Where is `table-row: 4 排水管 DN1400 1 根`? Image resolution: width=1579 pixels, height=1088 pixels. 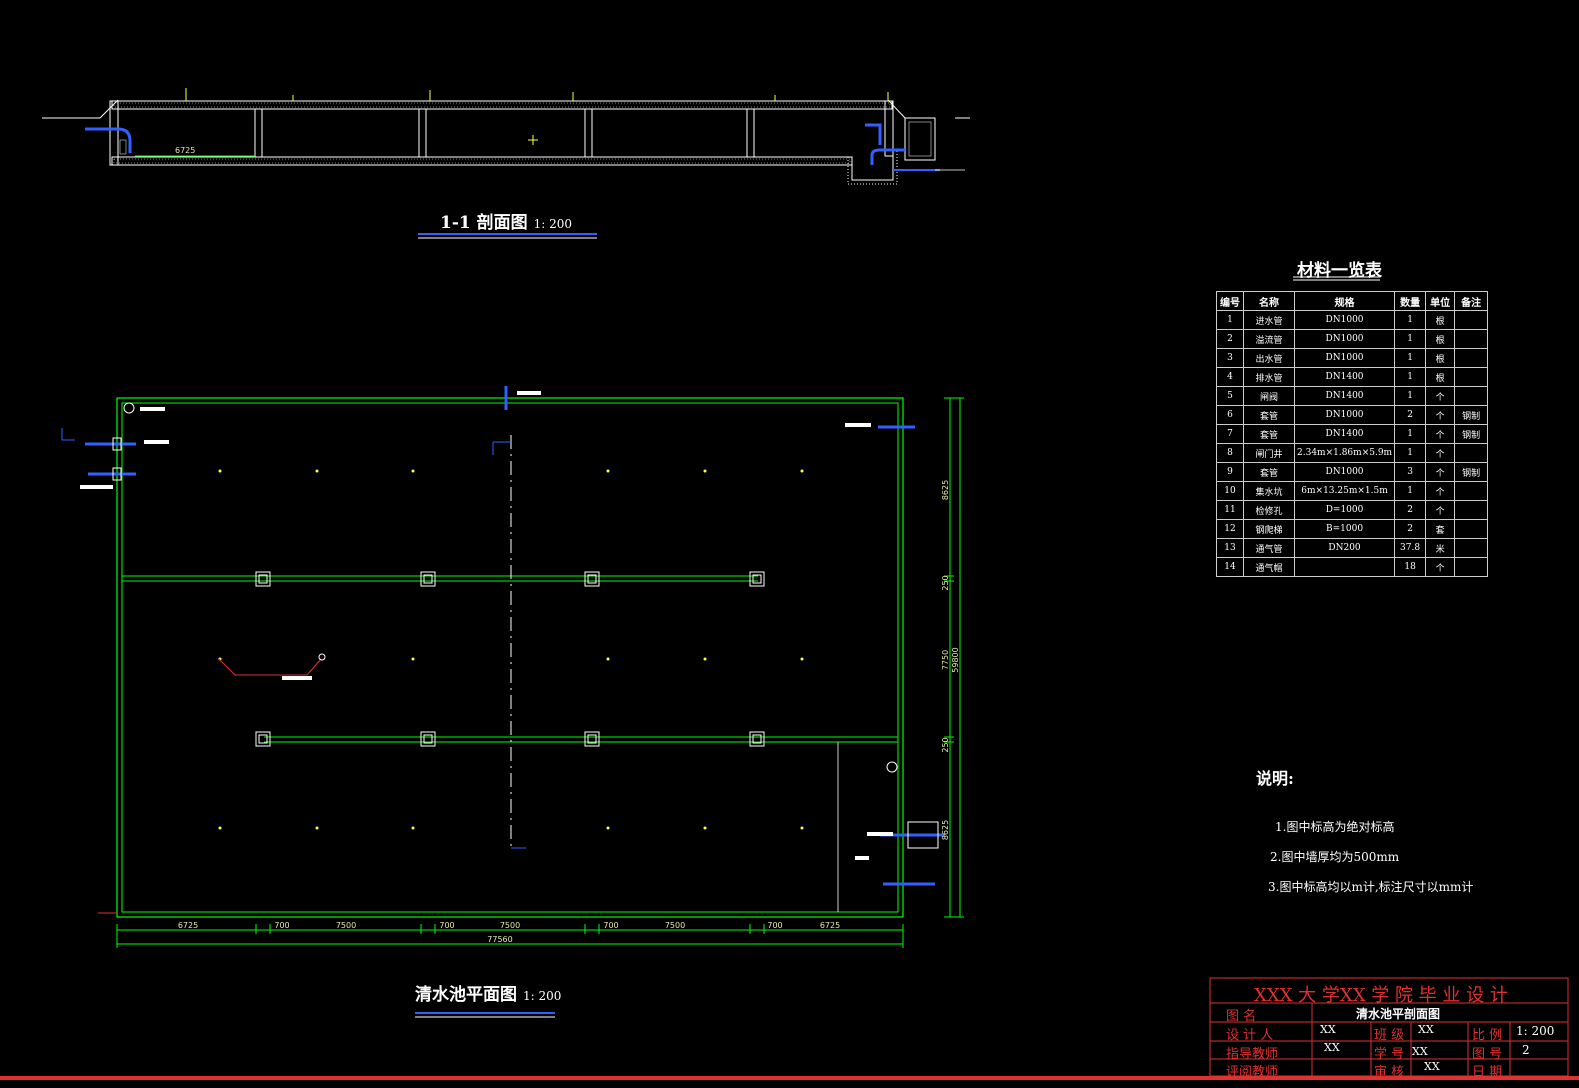
table-row: 4 排水管 DN1400 1 根 is located at coordinates (1352, 377).